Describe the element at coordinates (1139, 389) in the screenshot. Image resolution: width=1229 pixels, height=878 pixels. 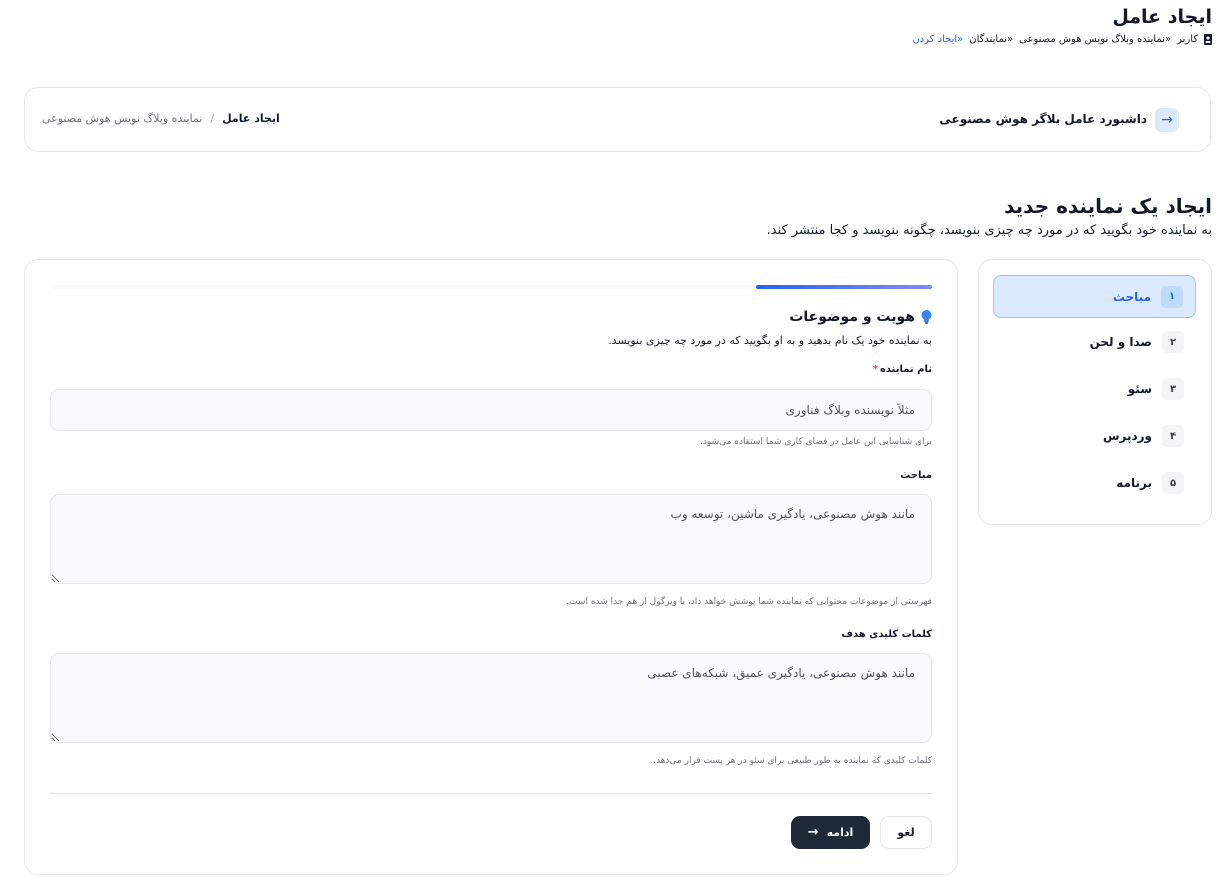
I see `step-label: سئو` at that location.